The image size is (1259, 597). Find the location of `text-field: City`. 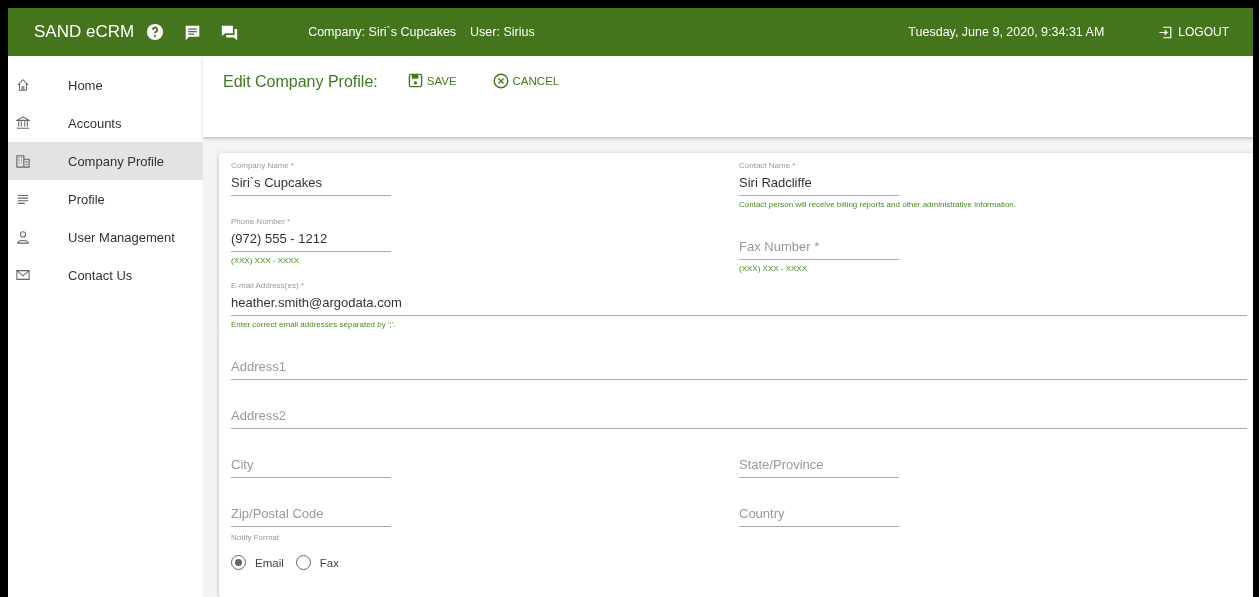

text-field: City is located at coordinates (311, 456).